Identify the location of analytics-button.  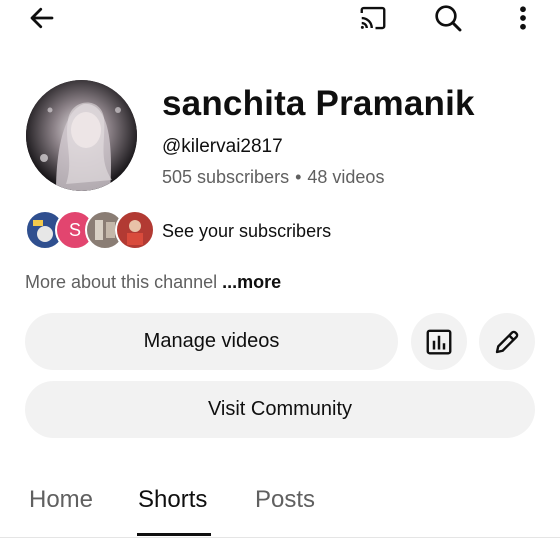
(439, 341).